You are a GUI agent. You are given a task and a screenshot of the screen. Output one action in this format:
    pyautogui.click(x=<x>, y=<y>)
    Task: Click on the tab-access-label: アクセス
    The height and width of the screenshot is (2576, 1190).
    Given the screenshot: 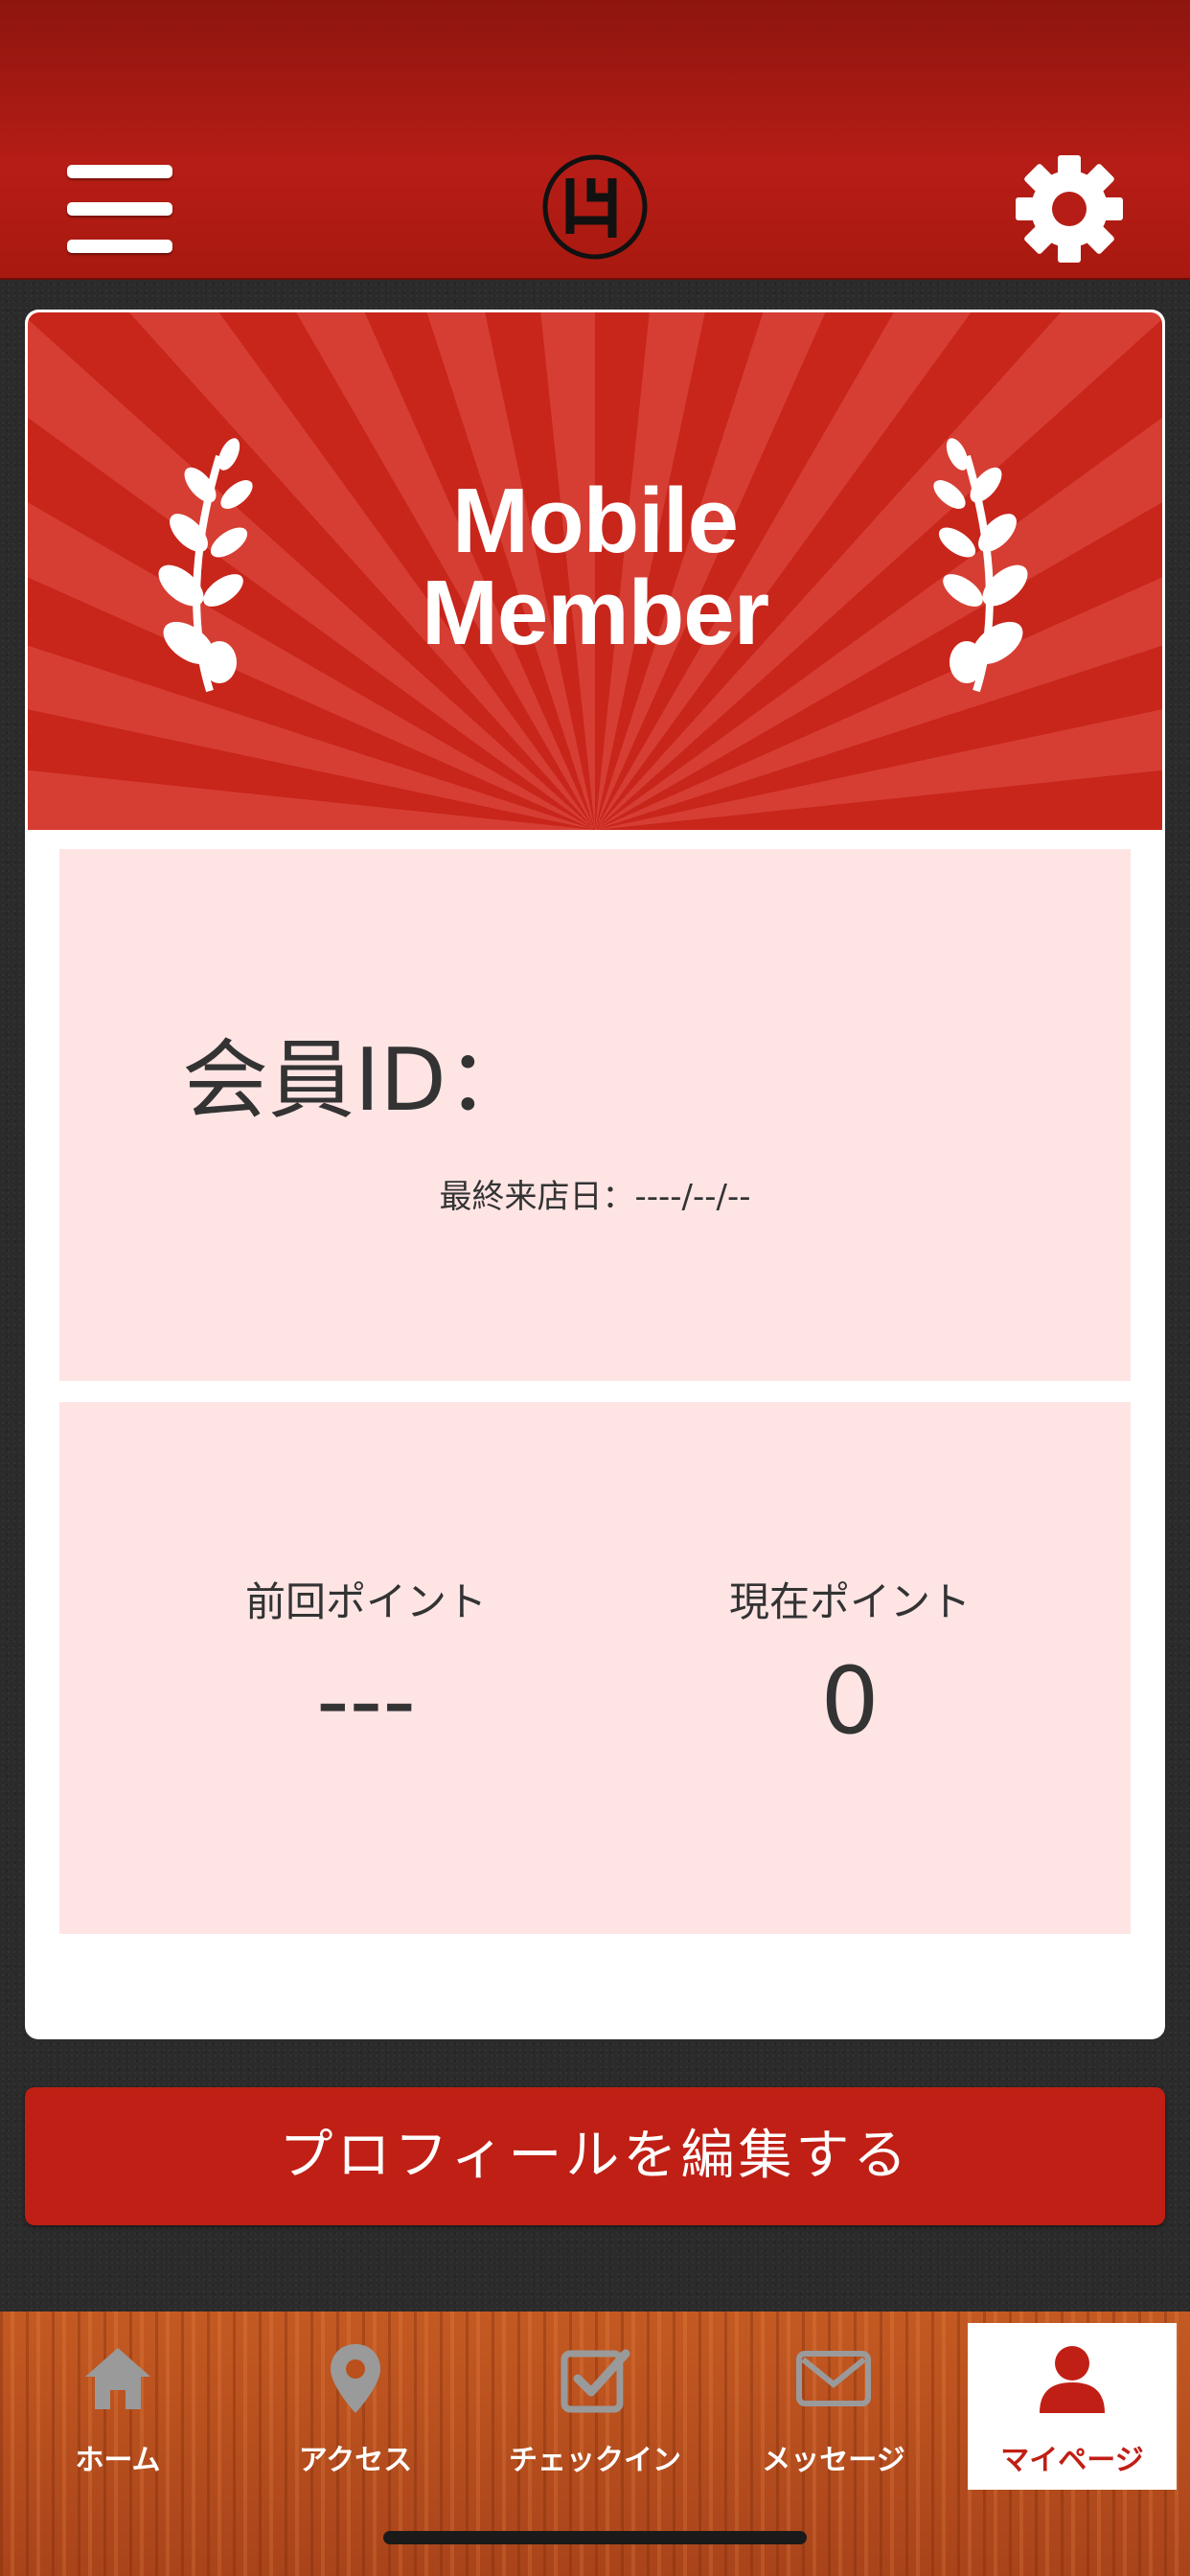 What is the action you would take?
    pyautogui.click(x=356, y=2460)
    